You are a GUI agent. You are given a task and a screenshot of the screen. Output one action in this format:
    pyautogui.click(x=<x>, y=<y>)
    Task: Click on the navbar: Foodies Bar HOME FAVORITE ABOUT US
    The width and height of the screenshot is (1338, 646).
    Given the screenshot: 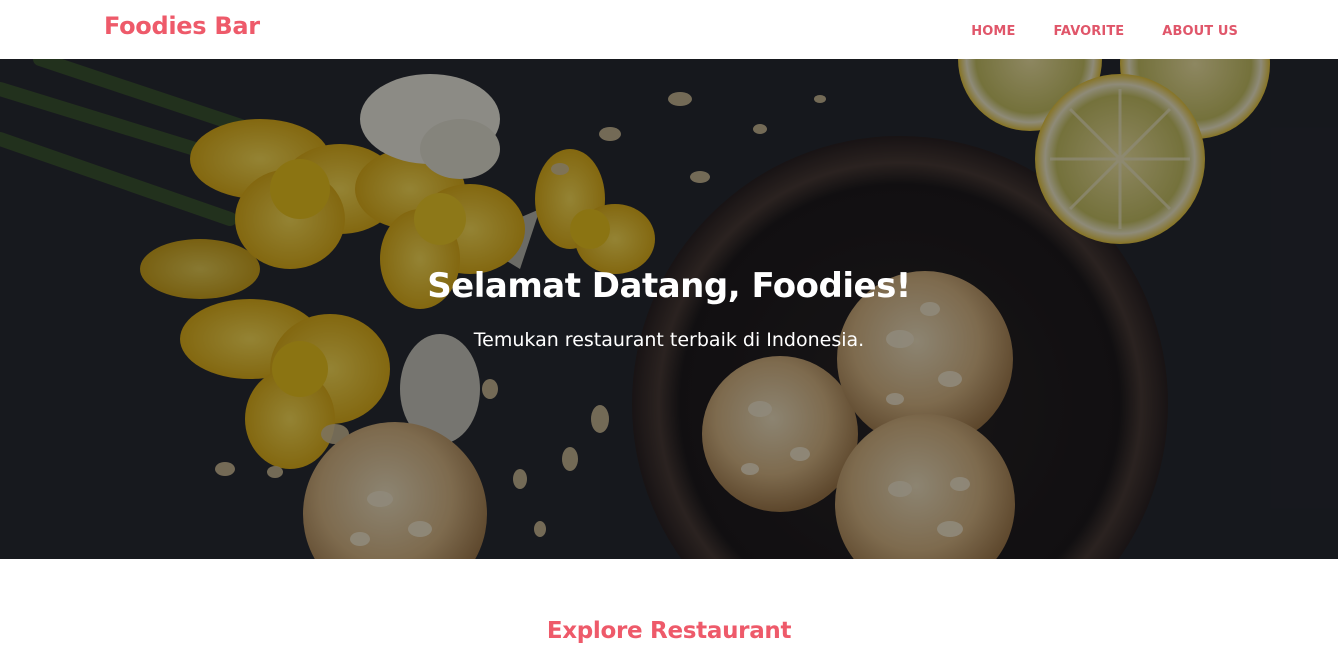 What is the action you would take?
    pyautogui.click(x=669, y=29)
    